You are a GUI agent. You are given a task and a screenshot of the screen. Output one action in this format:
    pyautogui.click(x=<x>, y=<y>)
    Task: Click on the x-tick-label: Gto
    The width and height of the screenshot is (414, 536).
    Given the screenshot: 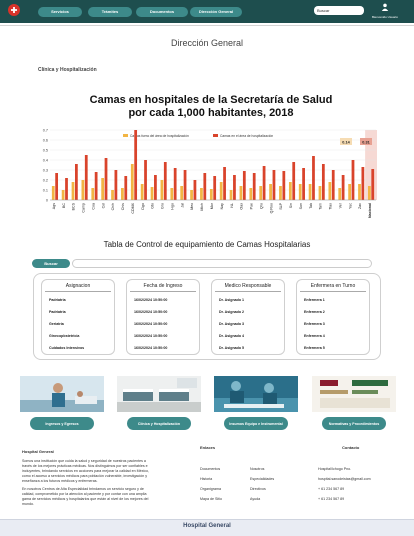 What is the action you would take?
    pyautogui.click(x=153, y=206)
    